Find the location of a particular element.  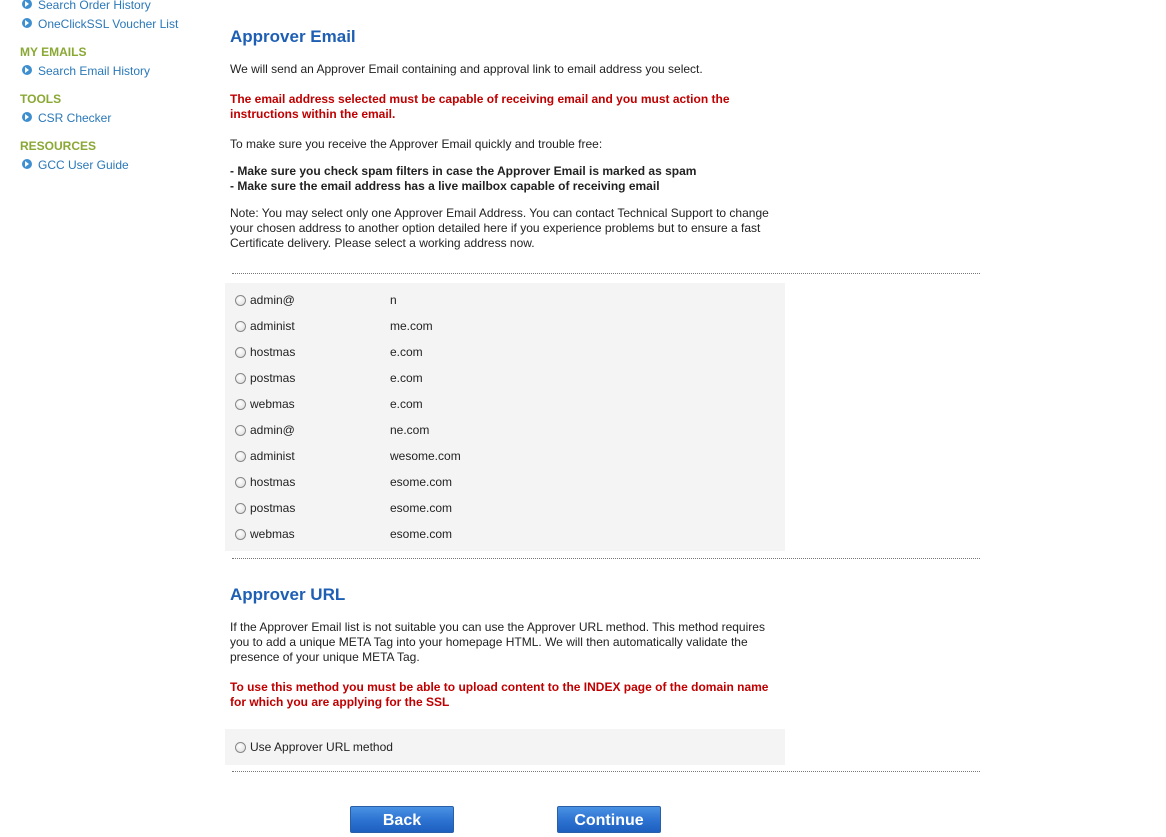

email-option: admin@ n is located at coordinates (316, 300).